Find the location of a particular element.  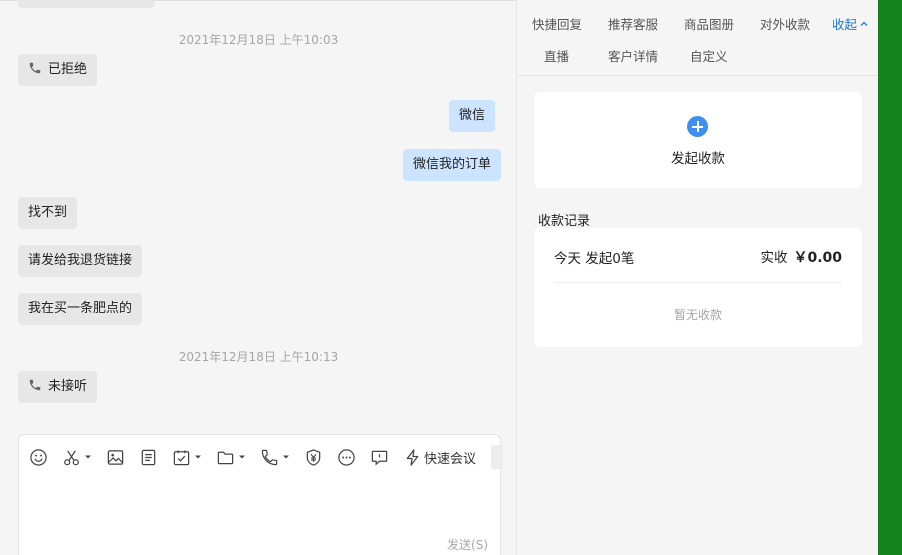

calendar-check-icon is located at coordinates (181, 457).